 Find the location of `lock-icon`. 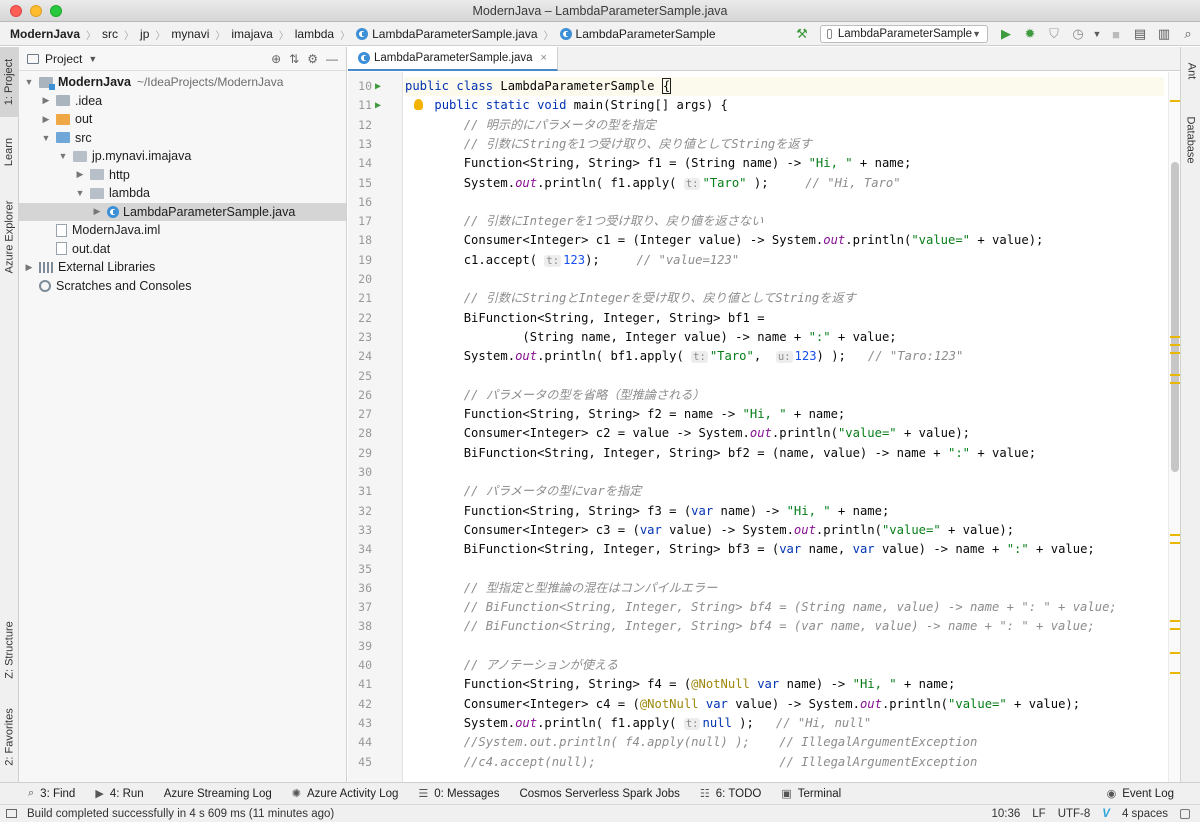

lock-icon is located at coordinates (1185, 813).